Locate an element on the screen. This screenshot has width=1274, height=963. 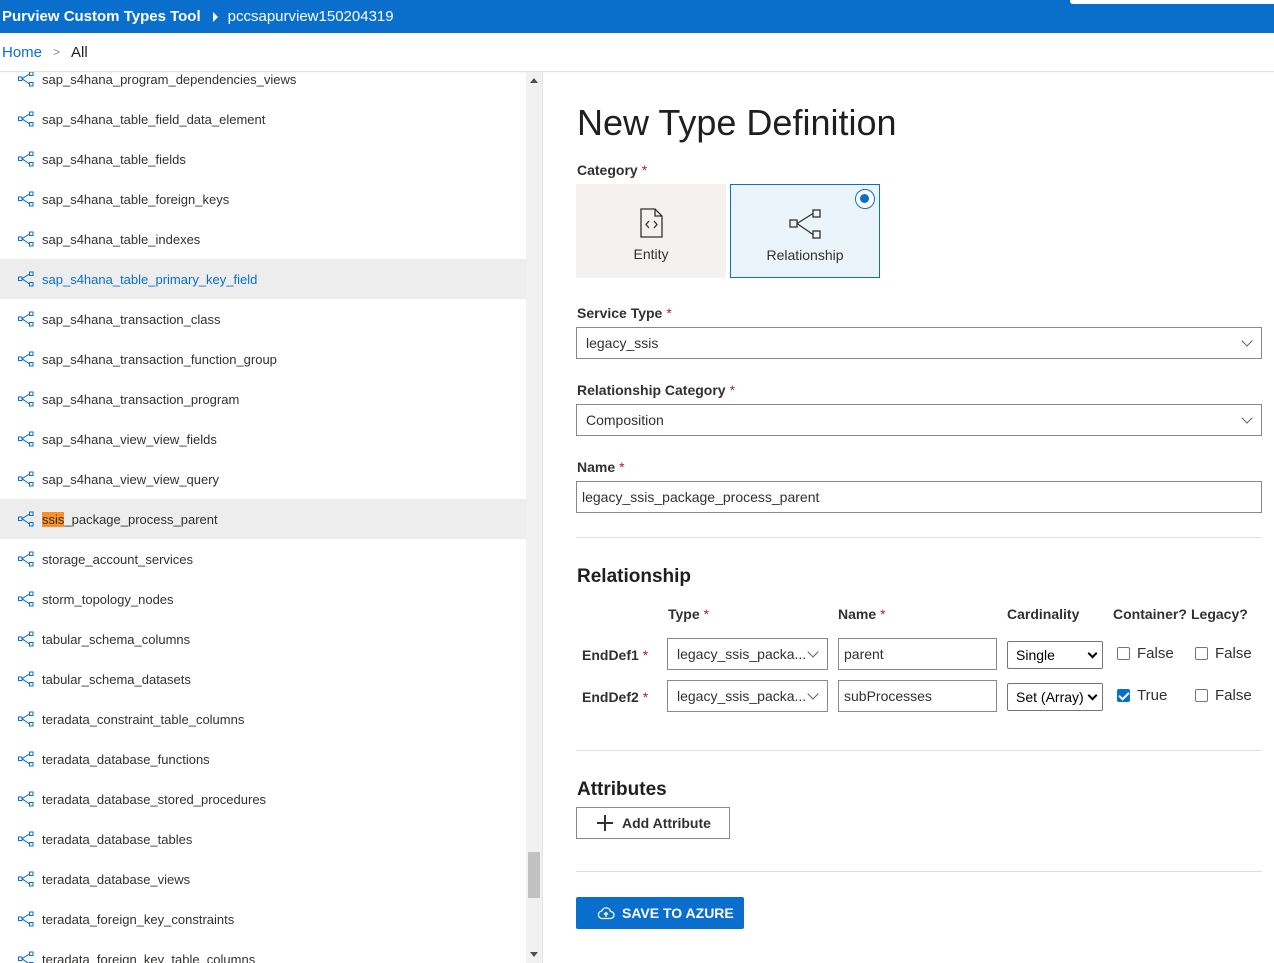
tree-item-label: sap_s4hana_transaction_program is located at coordinates (141, 399).